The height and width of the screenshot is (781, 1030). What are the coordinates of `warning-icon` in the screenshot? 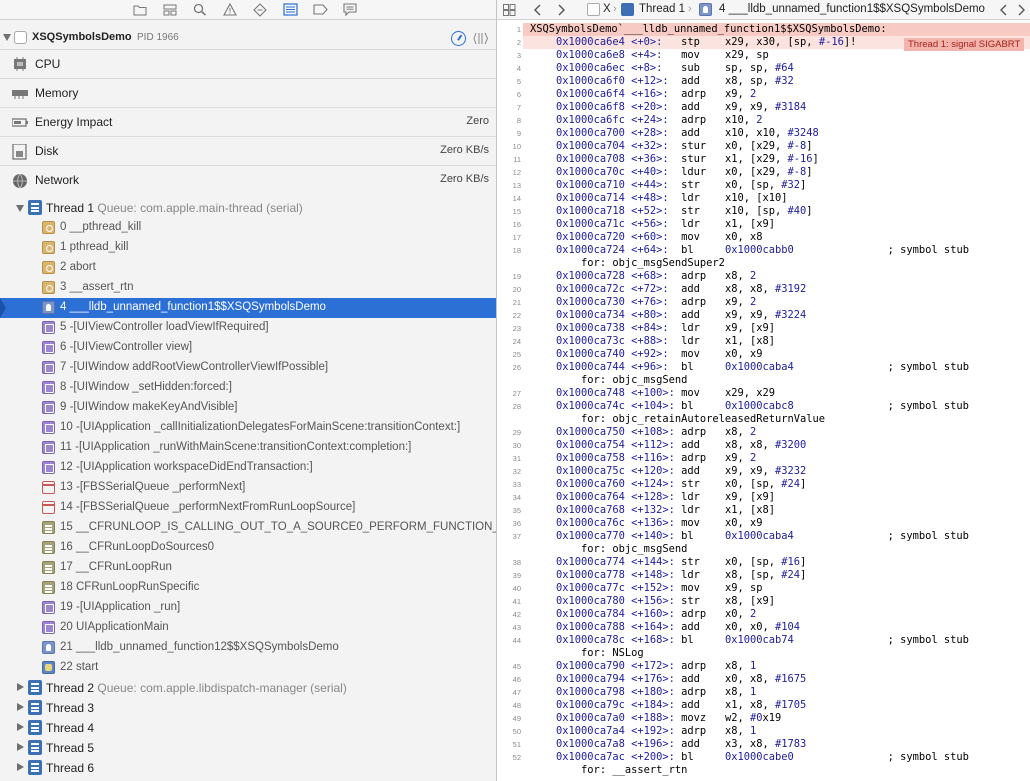 It's located at (230, 9).